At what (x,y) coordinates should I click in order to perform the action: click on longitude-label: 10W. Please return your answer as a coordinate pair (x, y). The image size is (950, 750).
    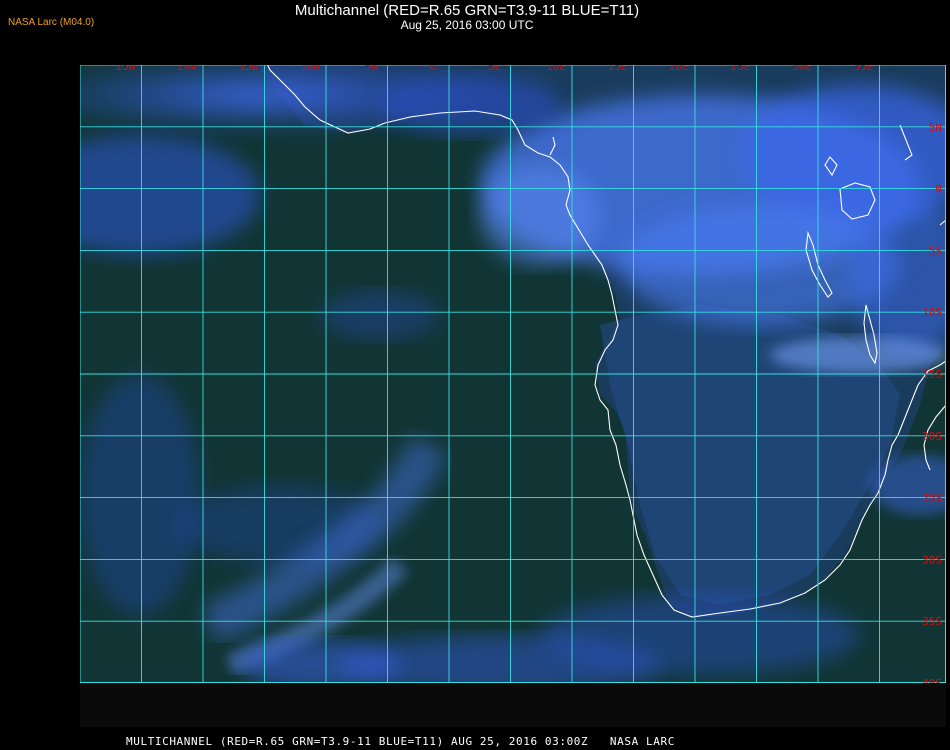
    Looking at the image, I should click on (310, 69).